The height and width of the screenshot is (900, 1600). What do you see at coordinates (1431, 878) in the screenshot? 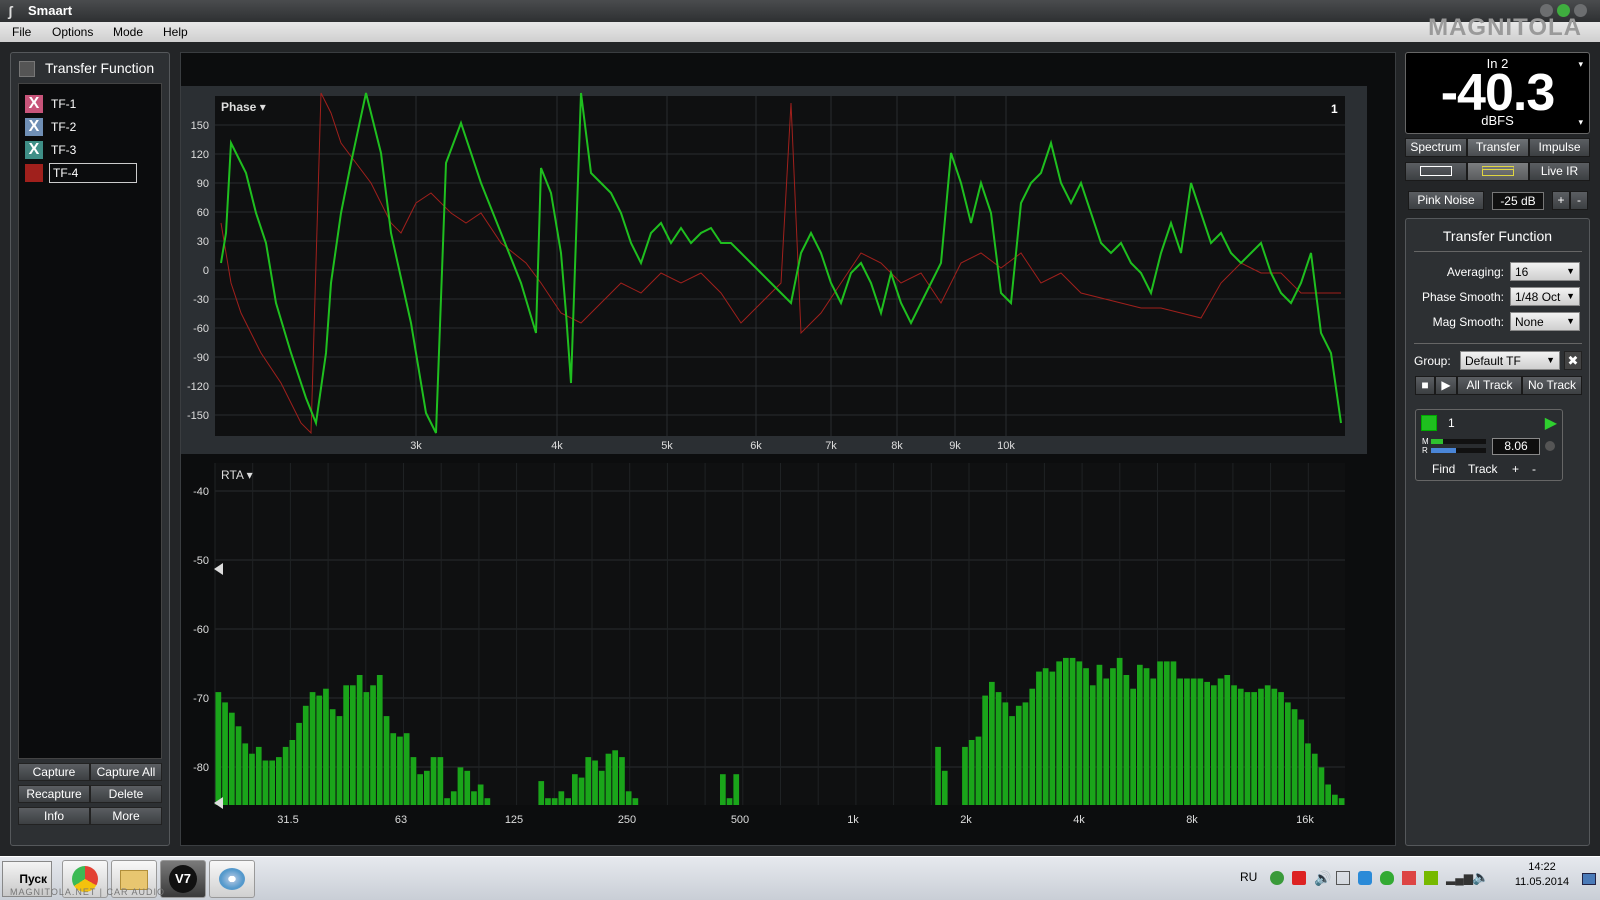
I see `nvidia-icon` at bounding box center [1431, 878].